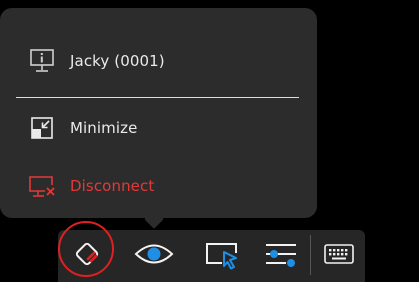 The width and height of the screenshot is (419, 282). I want to click on toolbar-separator, so click(310, 255).